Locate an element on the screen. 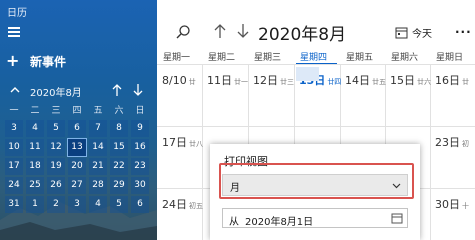 Image resolution: width=475 pixels, height=240 pixels. search-icon is located at coordinates (183, 32).